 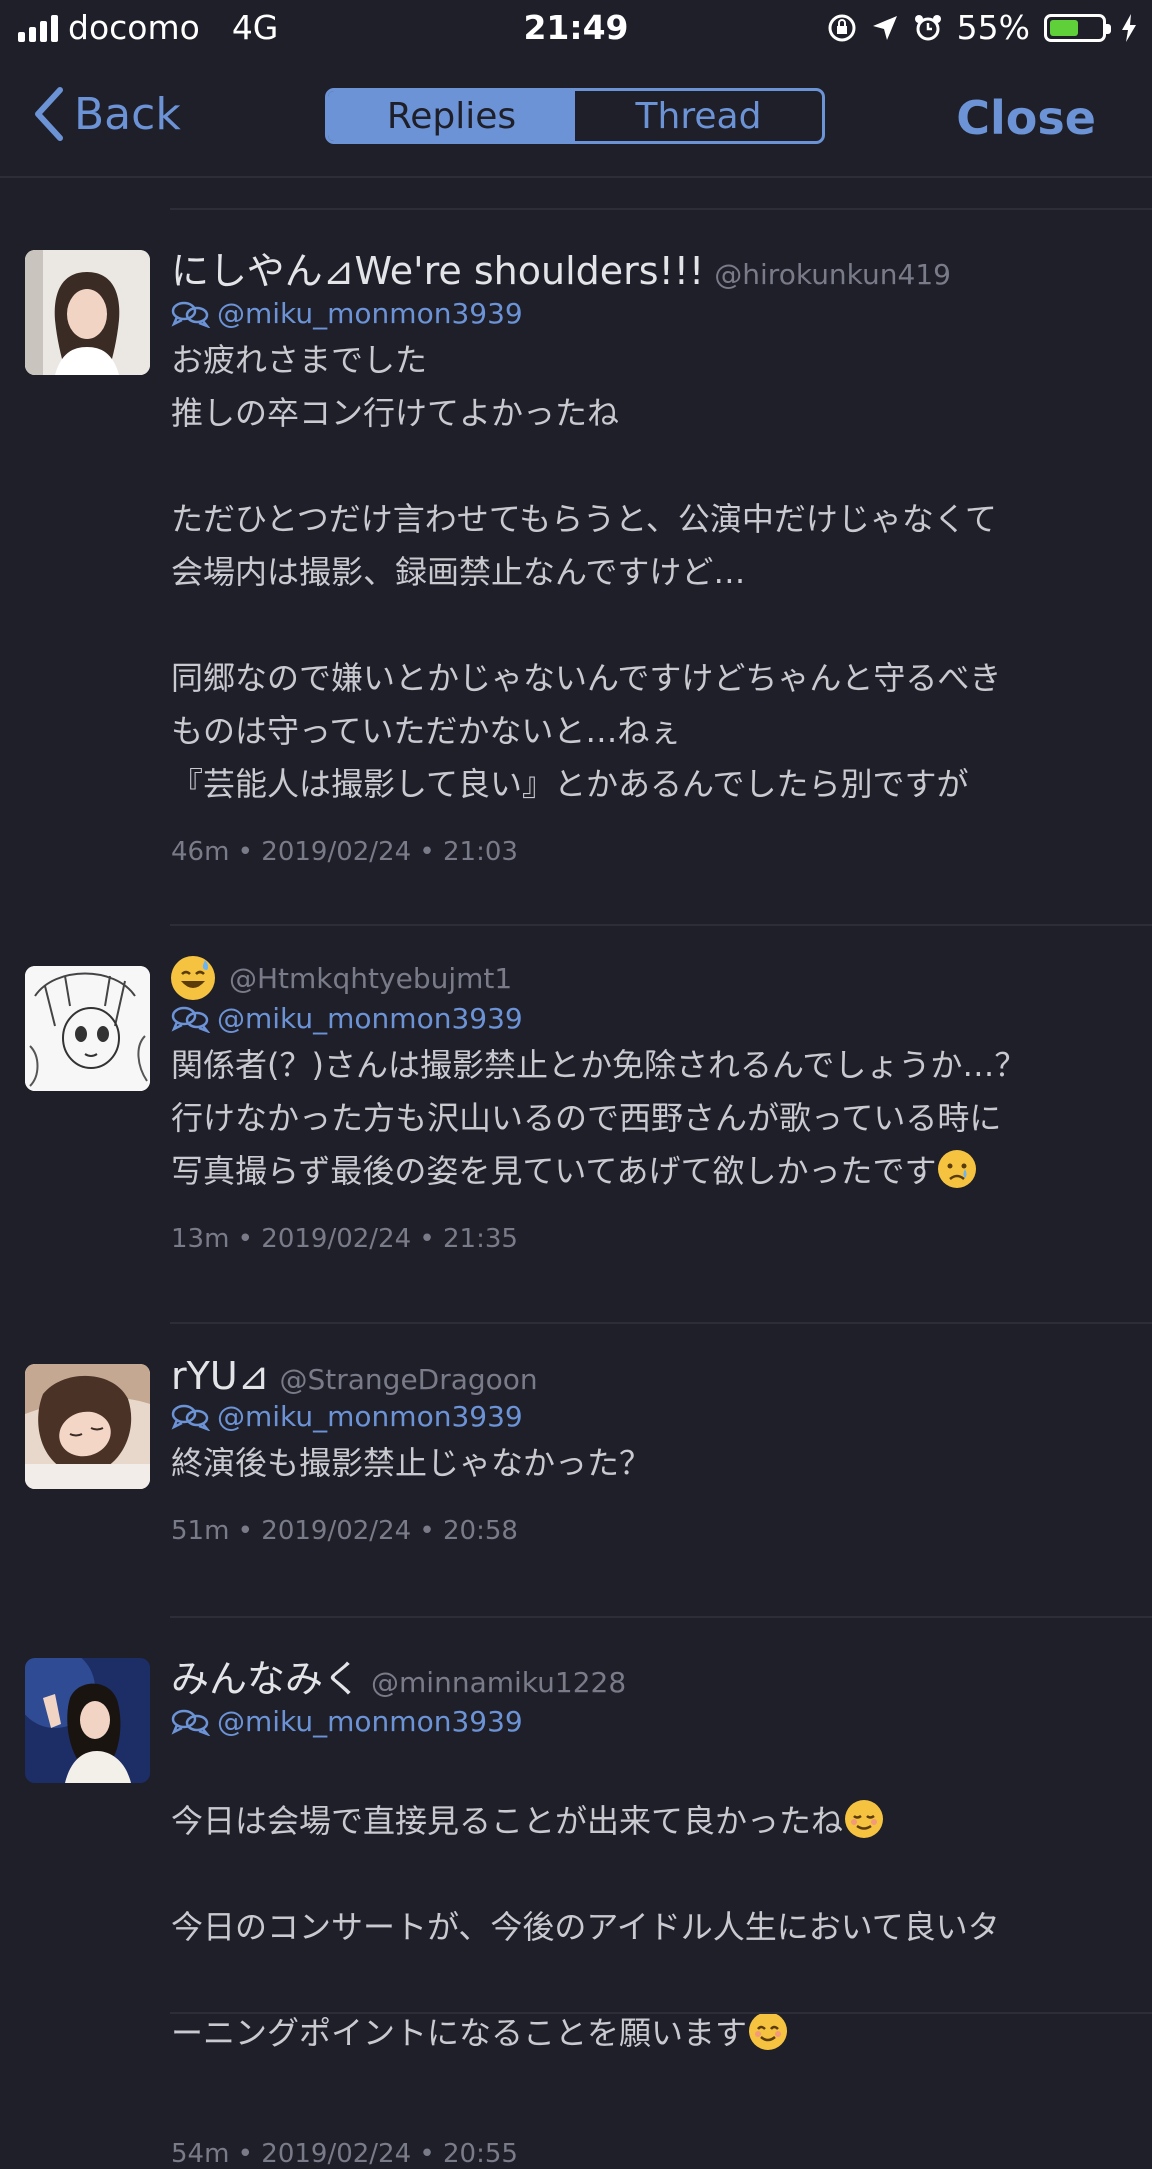 I want to click on alarm-icon, so click(x=927, y=27).